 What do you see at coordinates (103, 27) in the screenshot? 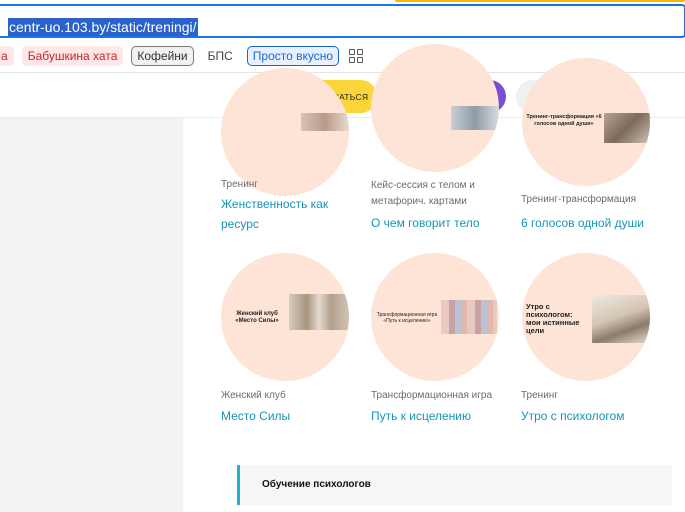
I see `url-text: centr-uo.103.by/static/treningi/` at bounding box center [103, 27].